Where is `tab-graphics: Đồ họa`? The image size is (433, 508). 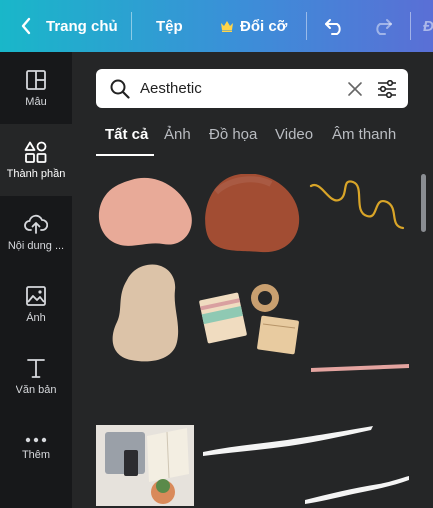
tab-graphics: Đồ họa is located at coordinates (233, 134).